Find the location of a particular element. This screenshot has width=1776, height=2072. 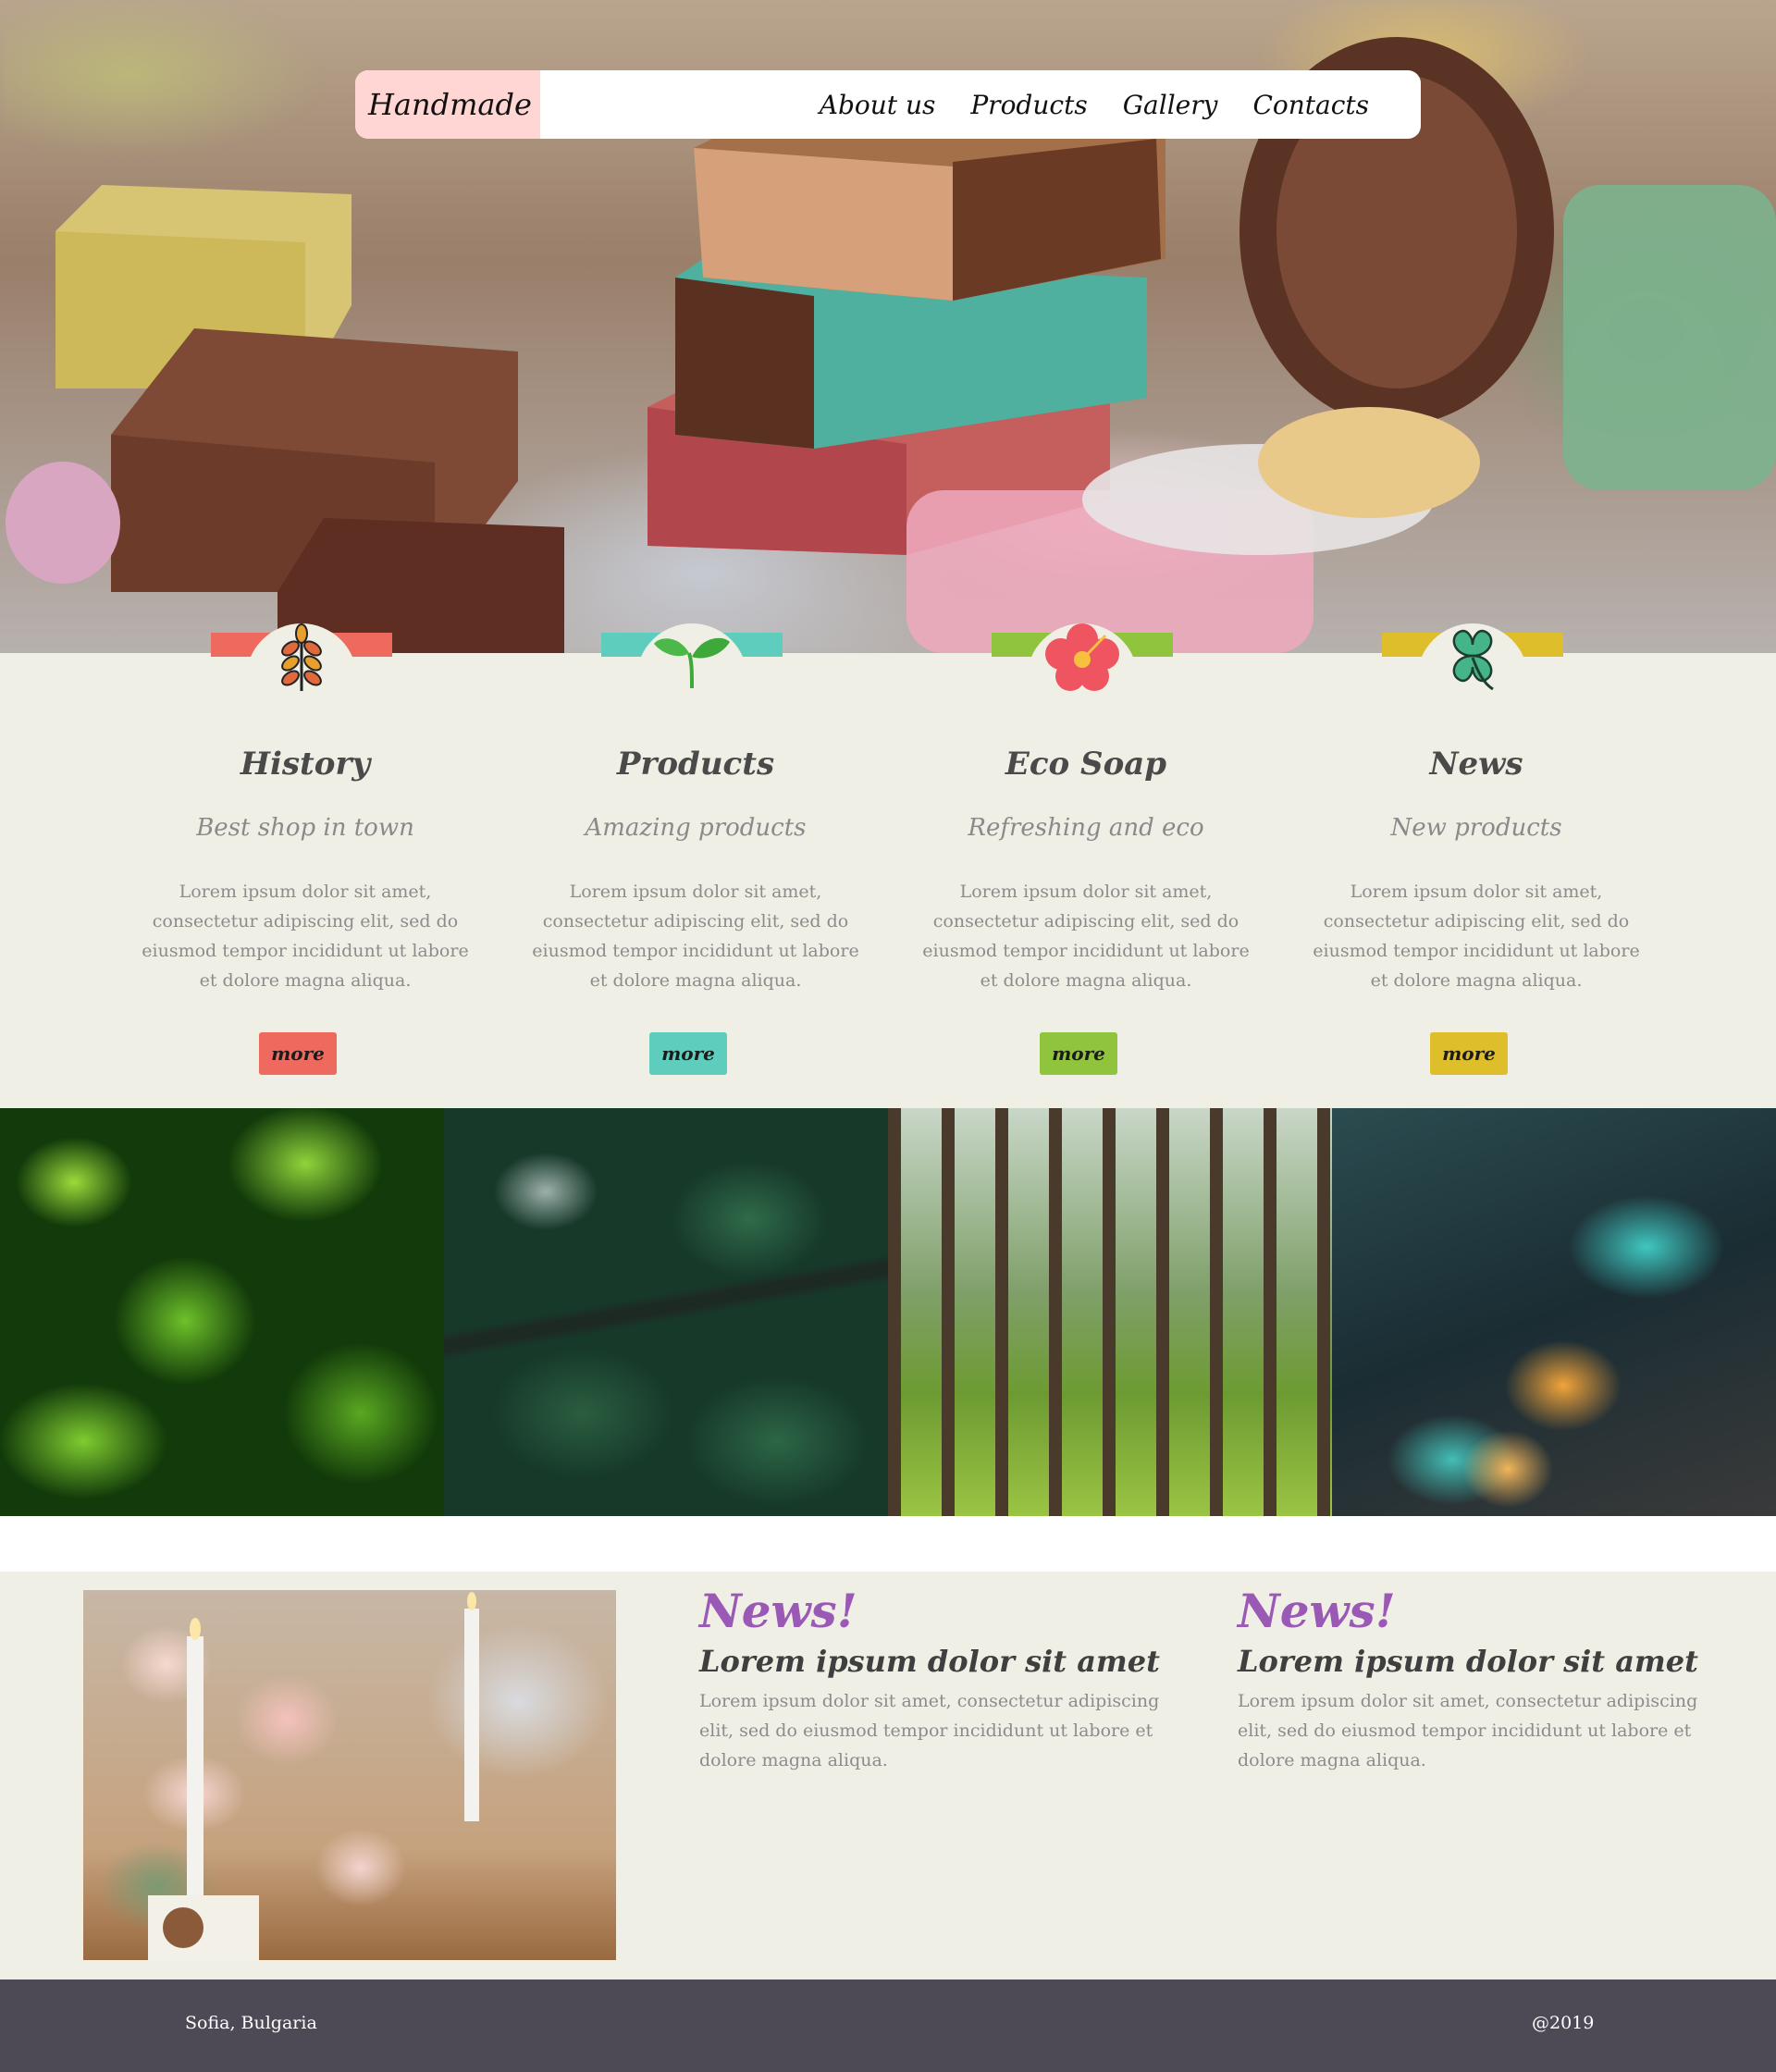

brand-name: Handmade is located at coordinates (450, 105).